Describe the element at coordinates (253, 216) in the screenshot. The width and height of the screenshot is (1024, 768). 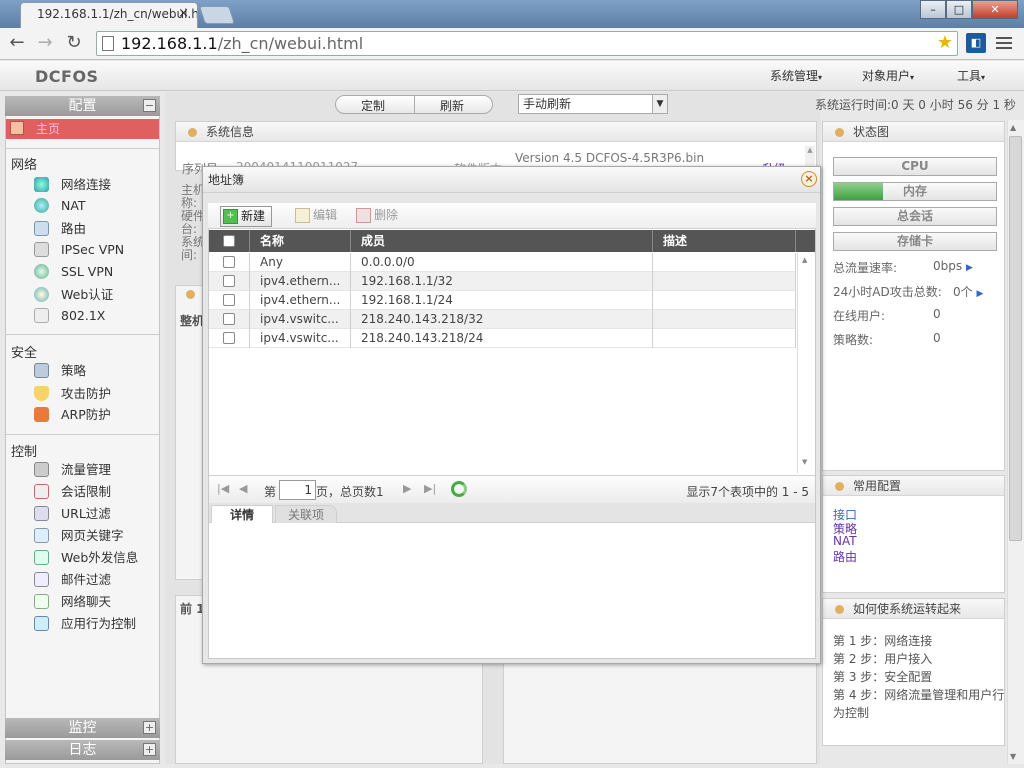
I see `new-button-label: 新建` at that location.